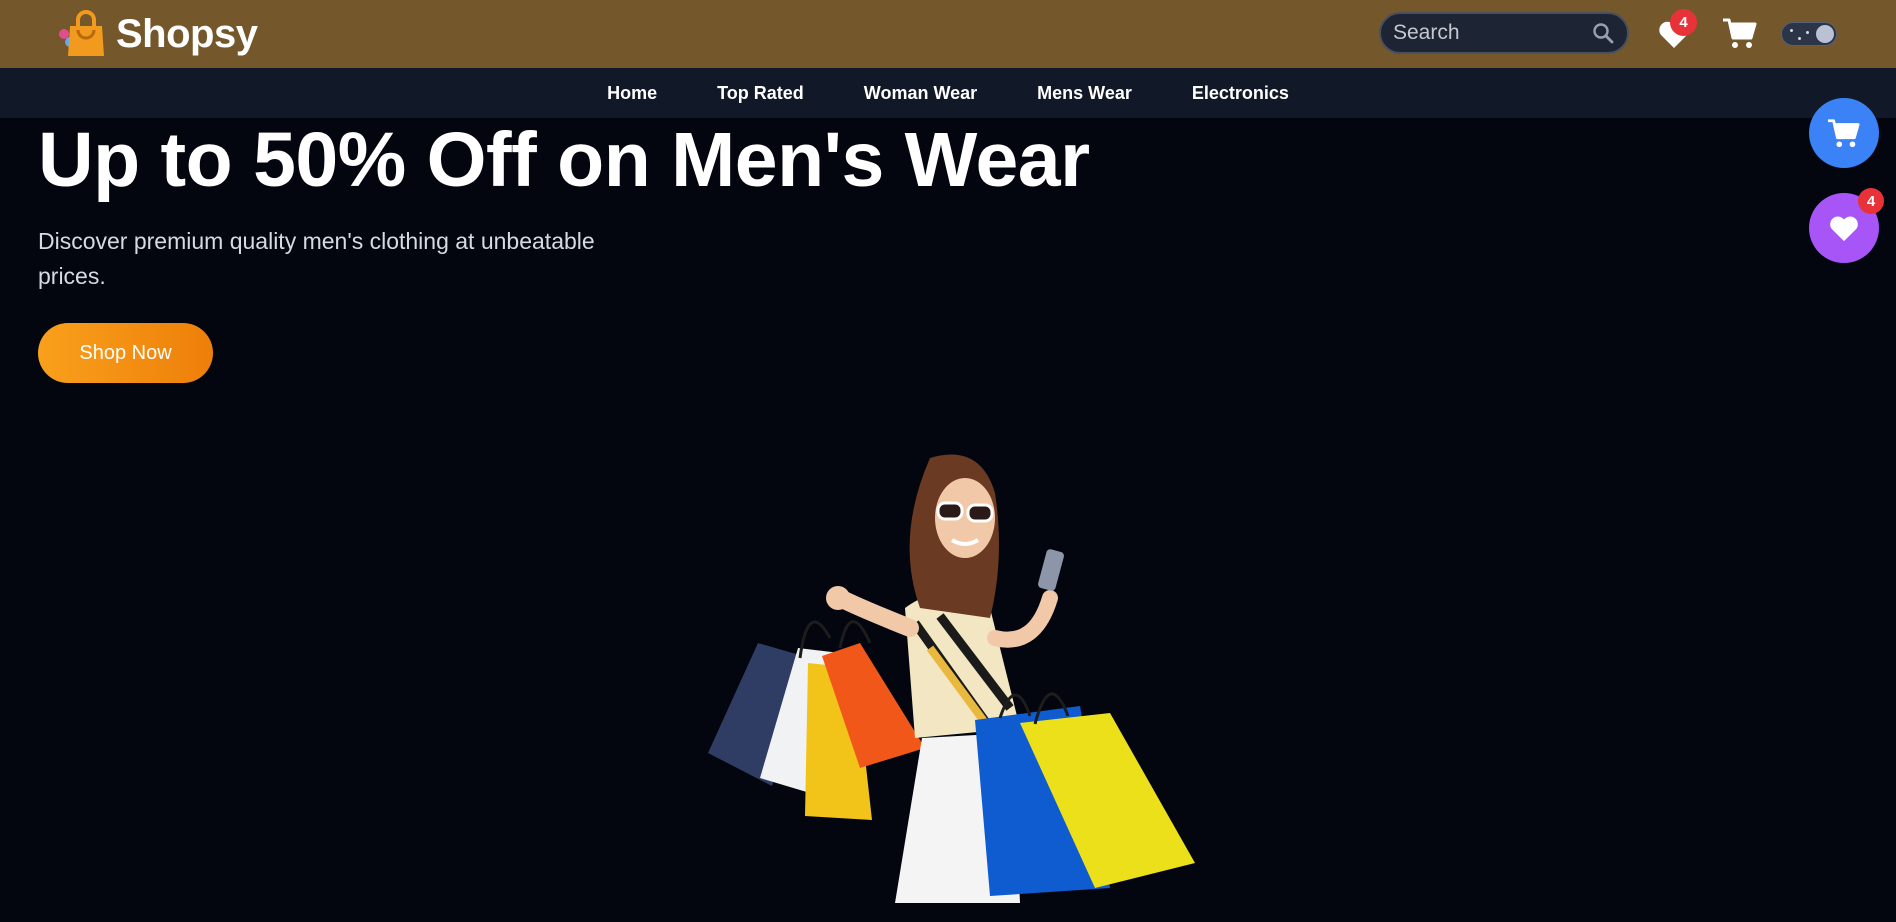 The height and width of the screenshot is (922, 1896). I want to click on nav-woman-wear: Woman Wear, so click(920, 93).